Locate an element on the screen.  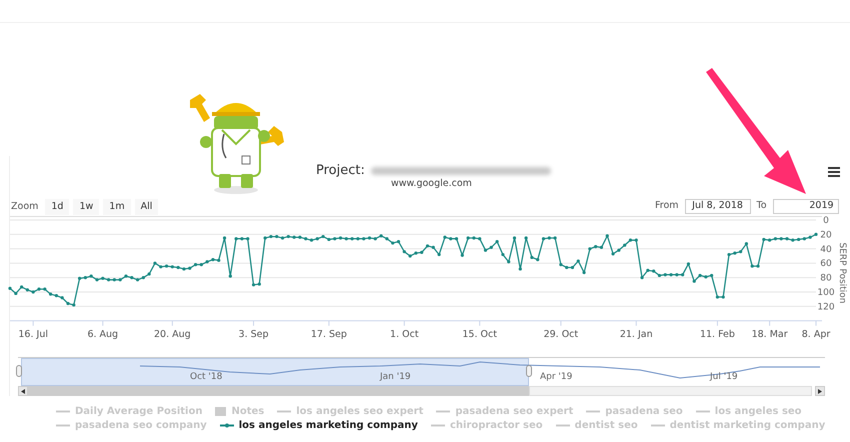
scrollbar-thumb is located at coordinates (279, 391).